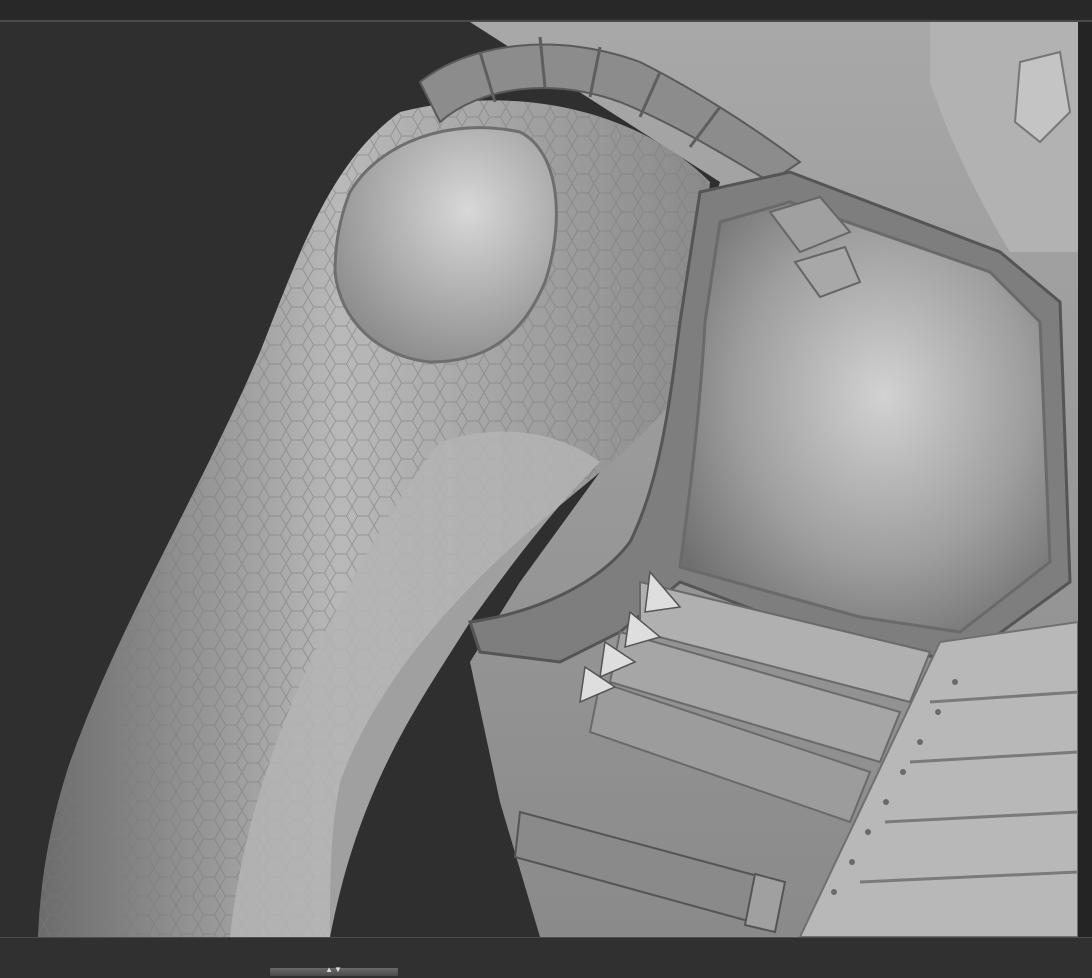 The image size is (1092, 978). I want to click on bottom-shelf-toggle: ▲▼, so click(334, 970).